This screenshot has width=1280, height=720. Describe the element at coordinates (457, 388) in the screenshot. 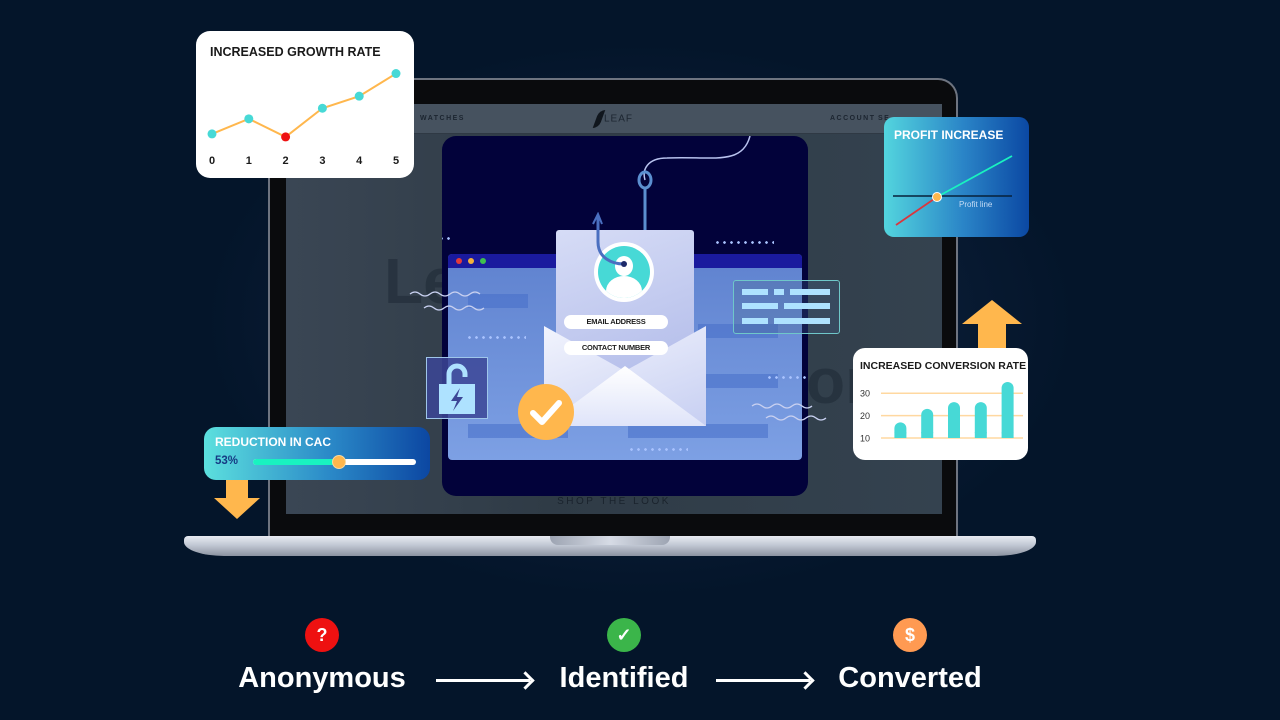

I see `unlocked-lock-icon` at that location.